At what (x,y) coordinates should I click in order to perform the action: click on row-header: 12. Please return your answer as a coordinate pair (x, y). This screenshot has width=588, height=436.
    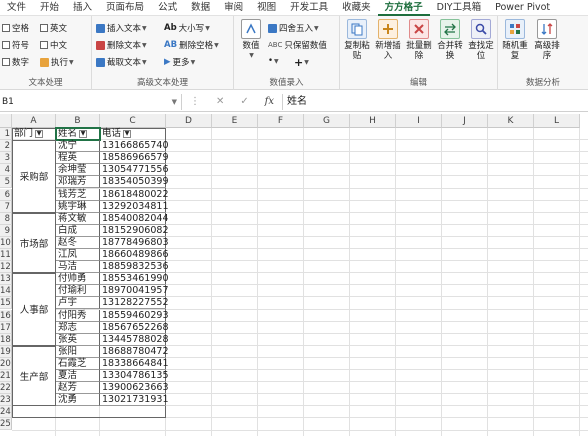
    Looking at the image, I should click on (6, 267).